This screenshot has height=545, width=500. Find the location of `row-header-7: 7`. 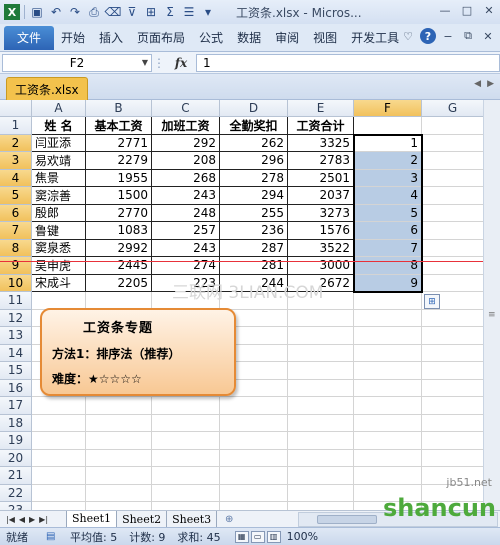

row-header-7: 7 is located at coordinates (16, 231).